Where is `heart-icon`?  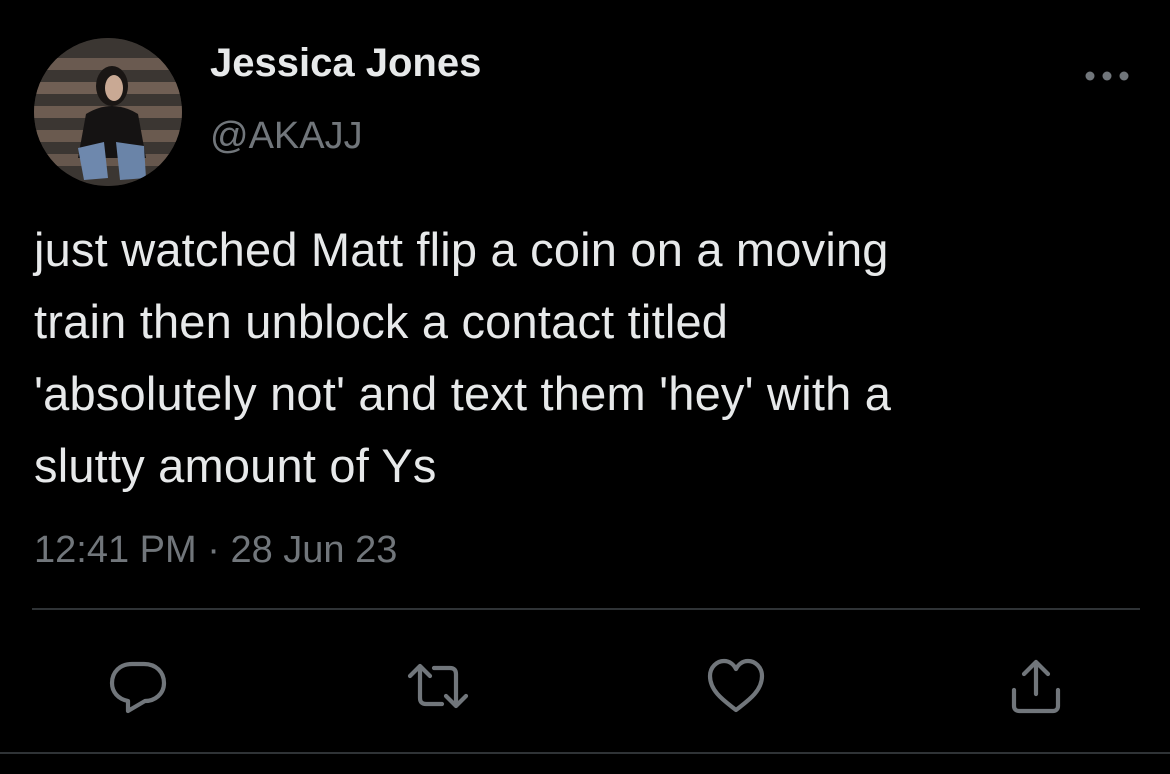
heart-icon is located at coordinates (736, 685).